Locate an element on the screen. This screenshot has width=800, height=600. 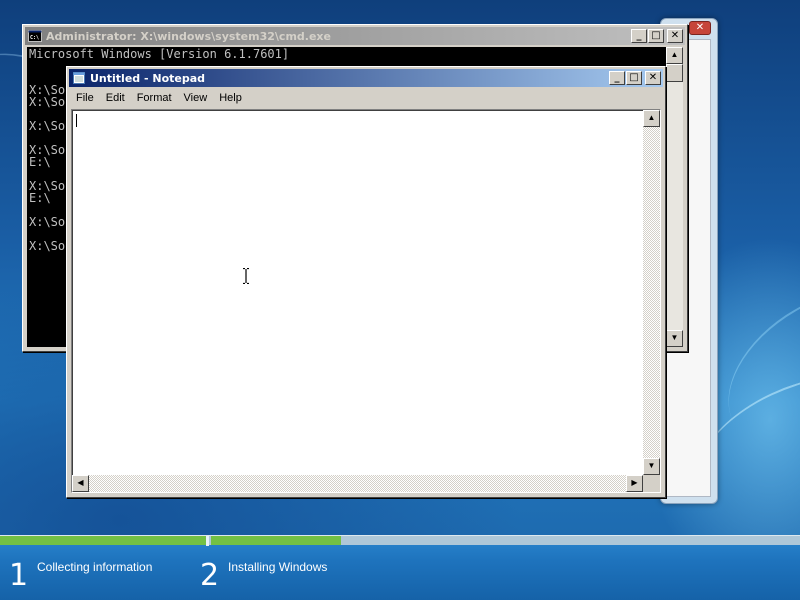
notepad-menubar: File Edit Format View Help is located at coordinates (366, 98).